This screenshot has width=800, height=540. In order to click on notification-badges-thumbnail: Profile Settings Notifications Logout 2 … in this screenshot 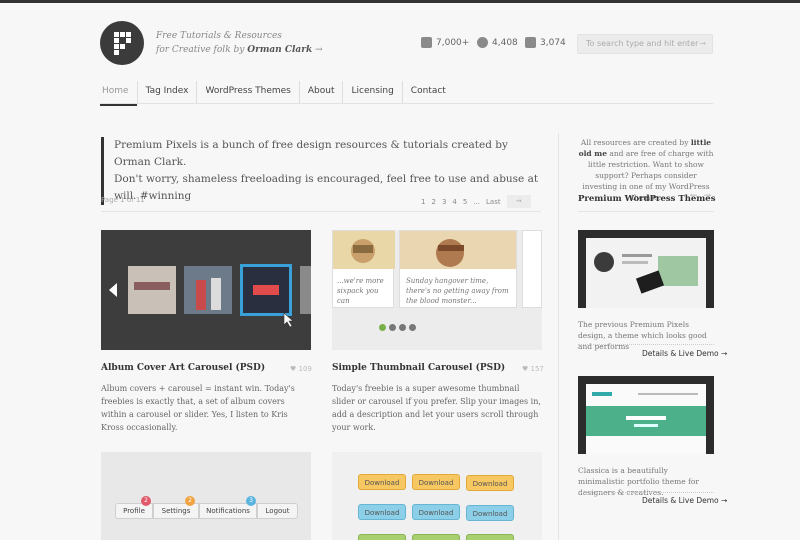, I will do `click(206, 496)`.